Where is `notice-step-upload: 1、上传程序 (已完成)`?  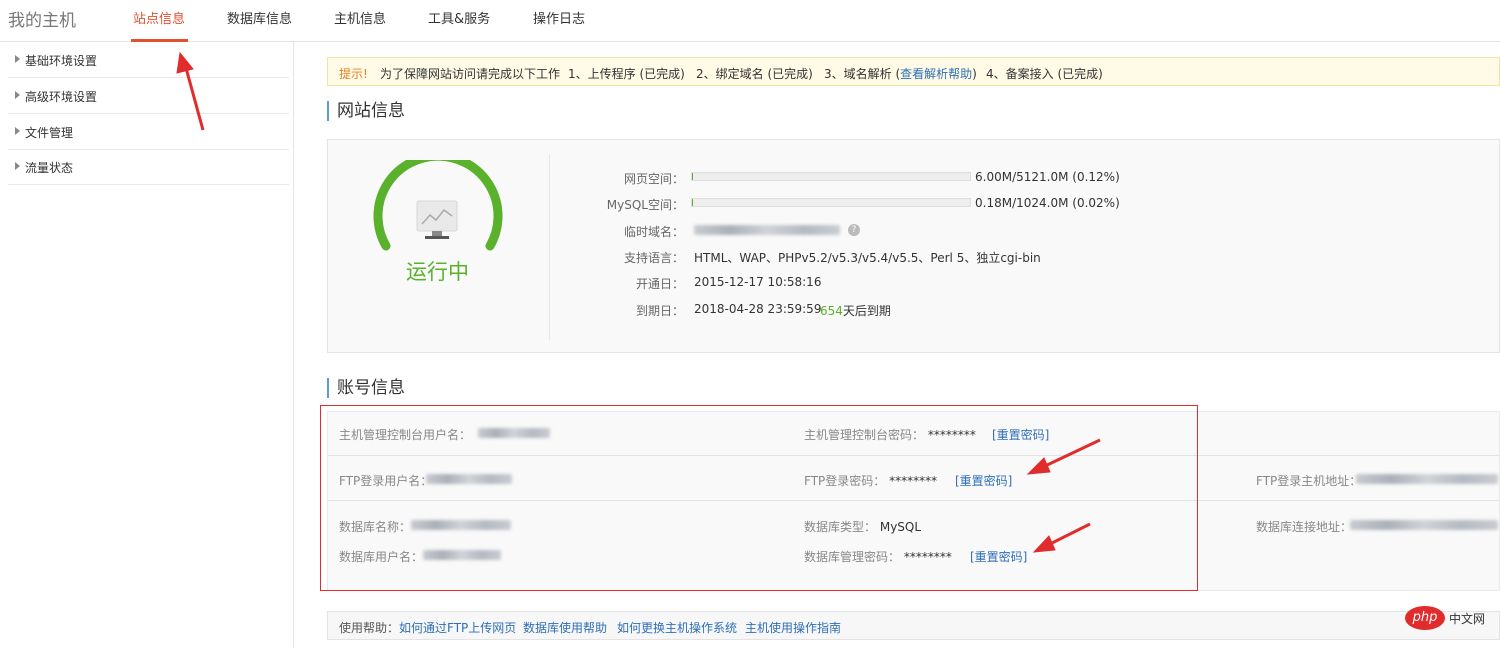
notice-step-upload: 1、上传程序 (已完成) is located at coordinates (626, 74).